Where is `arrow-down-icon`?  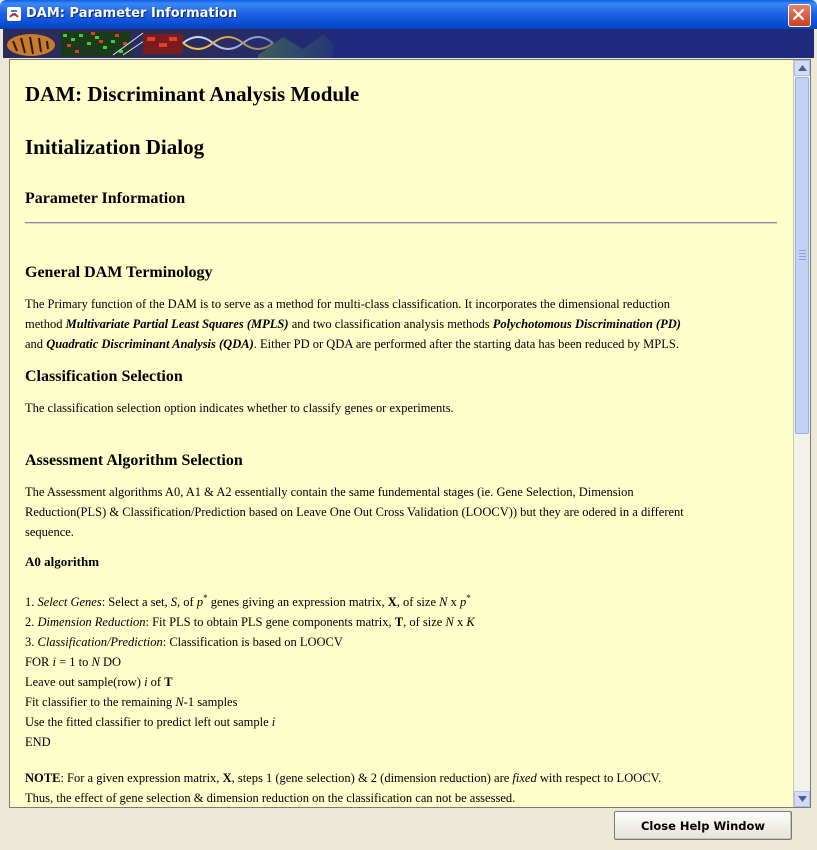
arrow-down-icon is located at coordinates (802, 799).